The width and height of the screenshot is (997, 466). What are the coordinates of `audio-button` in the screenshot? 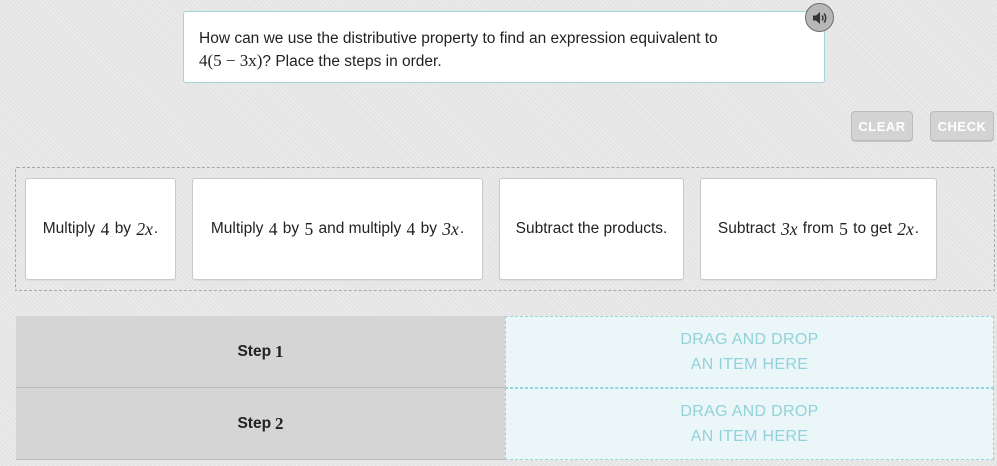 It's located at (819, 17).